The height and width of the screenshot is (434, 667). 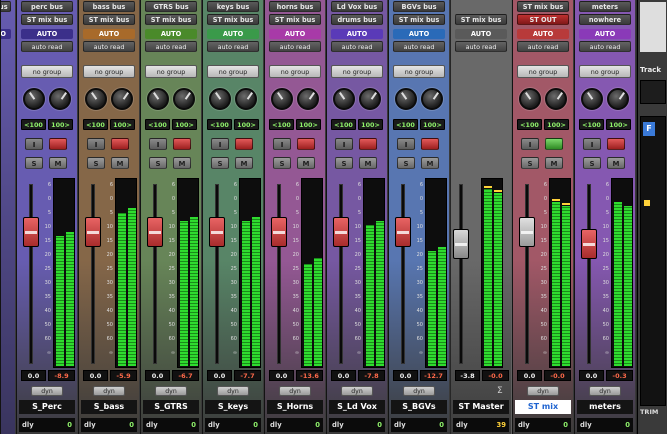 I want to click on output-selector: bass bus, so click(x=109, y=6).